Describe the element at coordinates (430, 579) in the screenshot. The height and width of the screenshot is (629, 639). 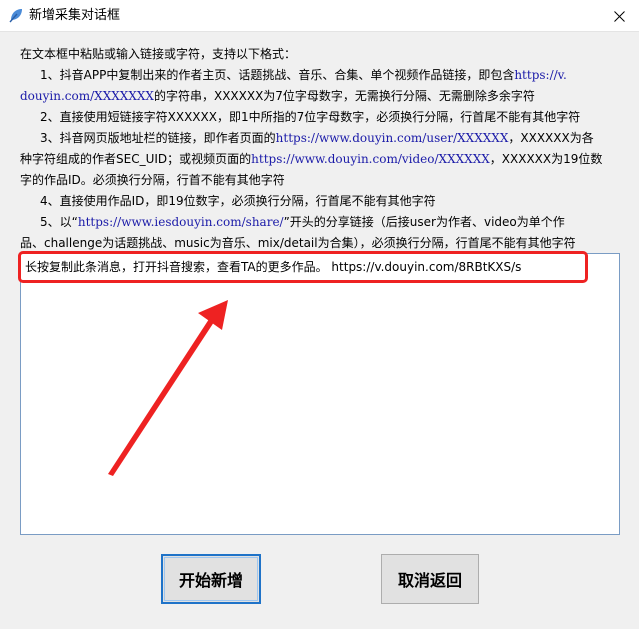
I see `cancel-return-button: 取消返回` at that location.